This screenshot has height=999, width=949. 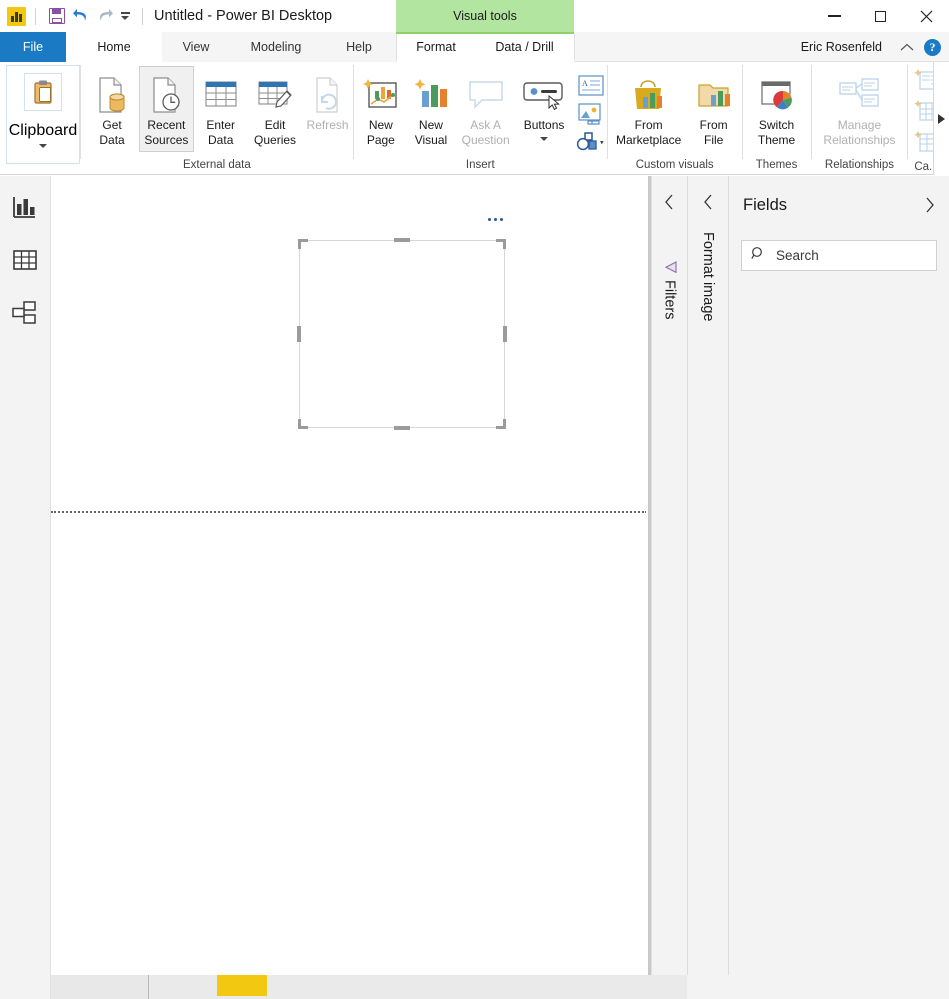 I want to click on maximize-button, so click(x=880, y=16).